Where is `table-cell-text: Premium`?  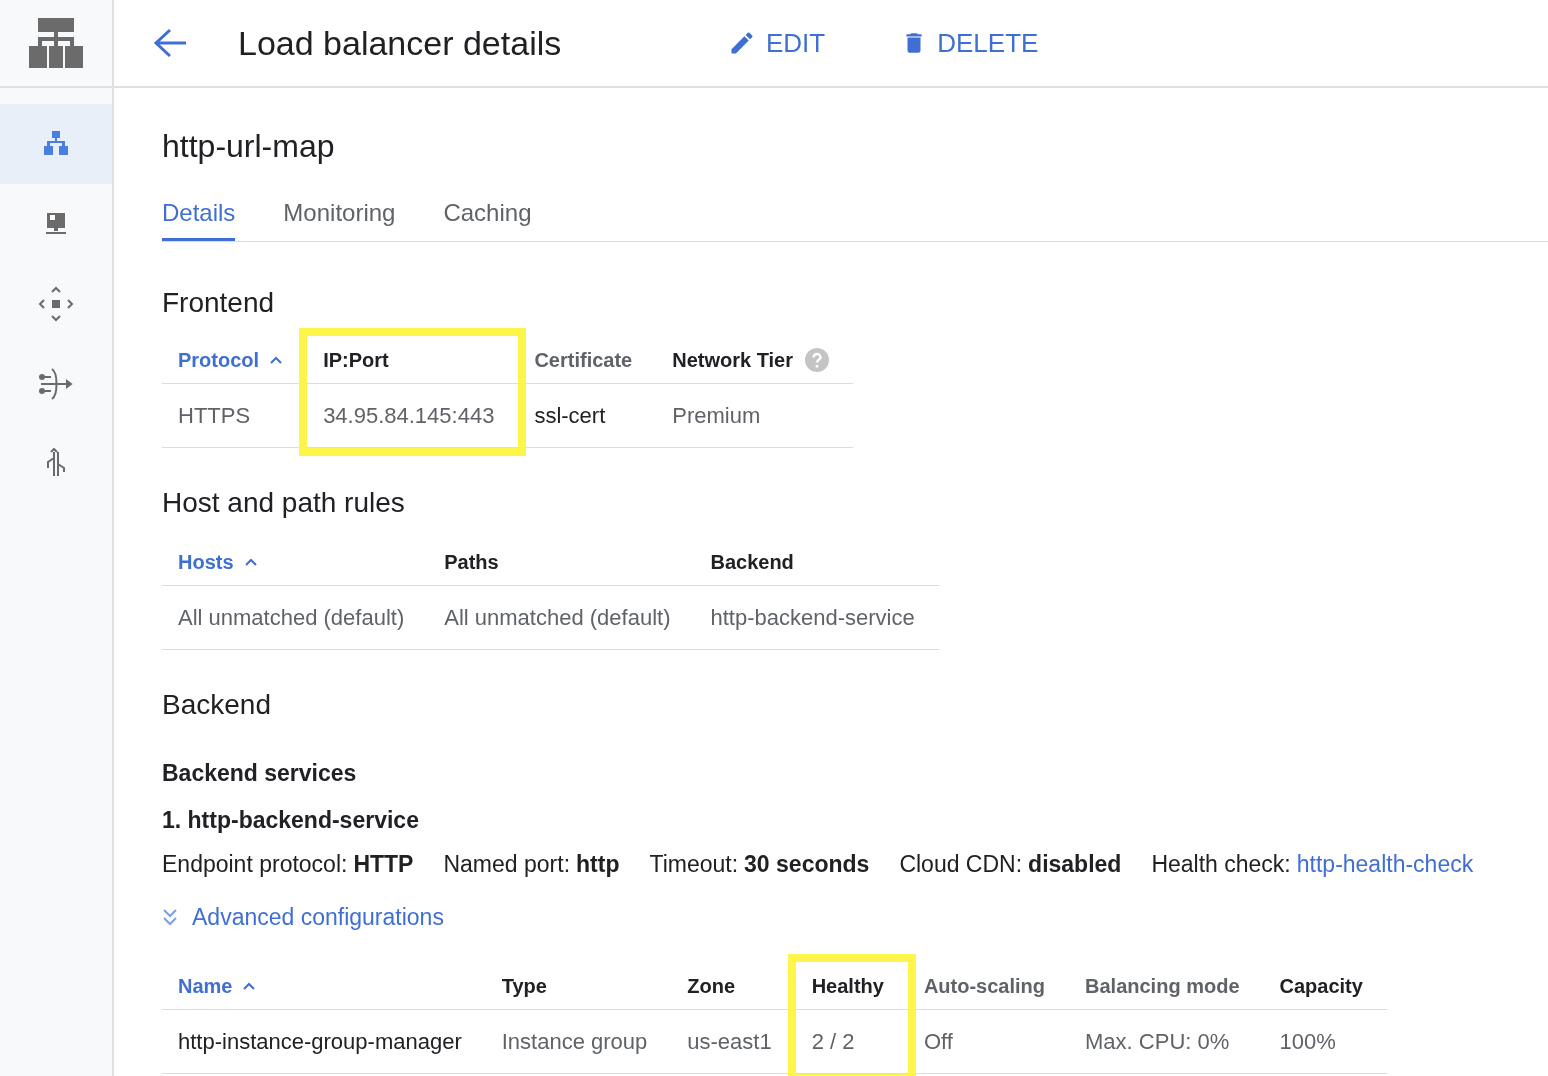
table-cell-text: Premium is located at coordinates (716, 416).